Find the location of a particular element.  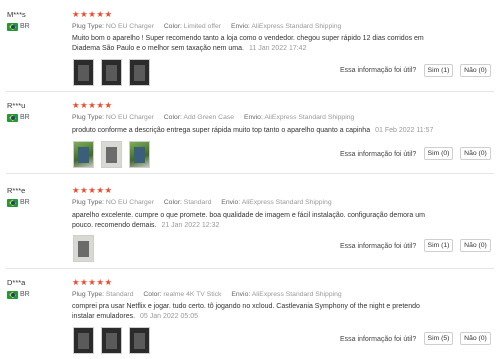

reviewer-name: R***u is located at coordinates (16, 105).